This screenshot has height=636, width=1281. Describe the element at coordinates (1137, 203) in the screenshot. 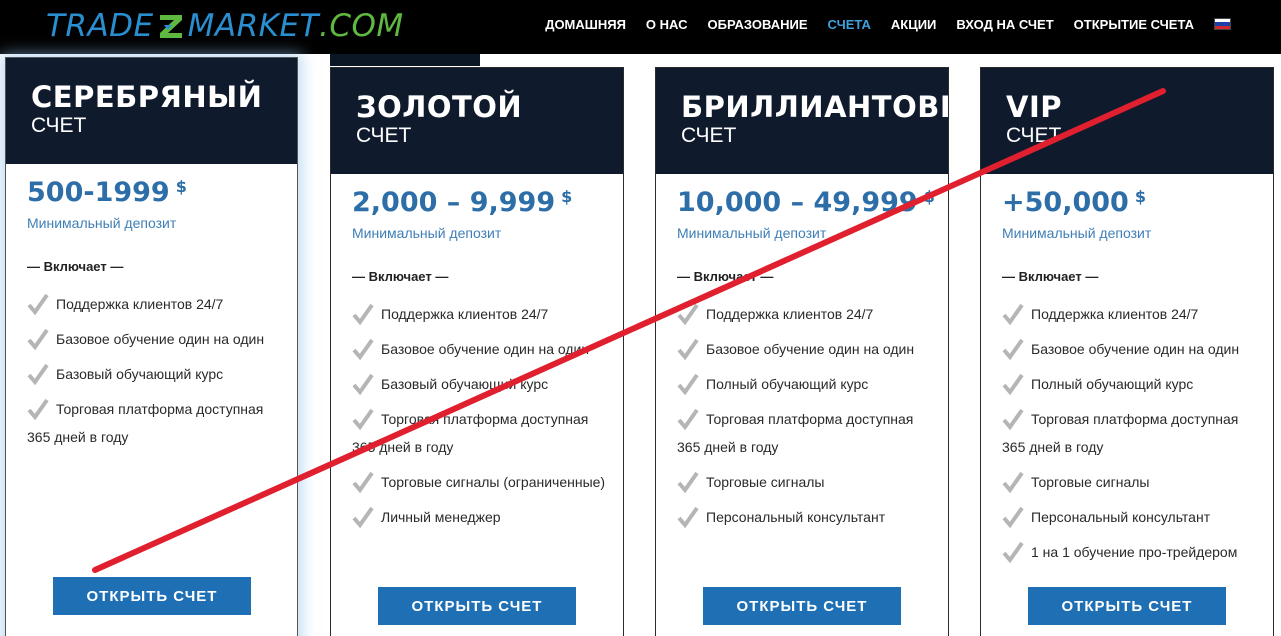

I see `price: +50,000 $` at that location.